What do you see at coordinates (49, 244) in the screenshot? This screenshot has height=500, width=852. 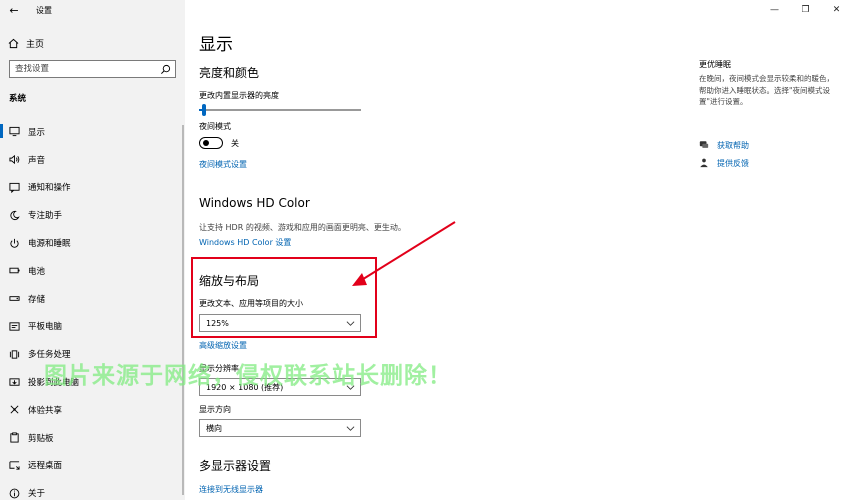 I see `sidebar-item-label: 电源和睡眠` at bounding box center [49, 244].